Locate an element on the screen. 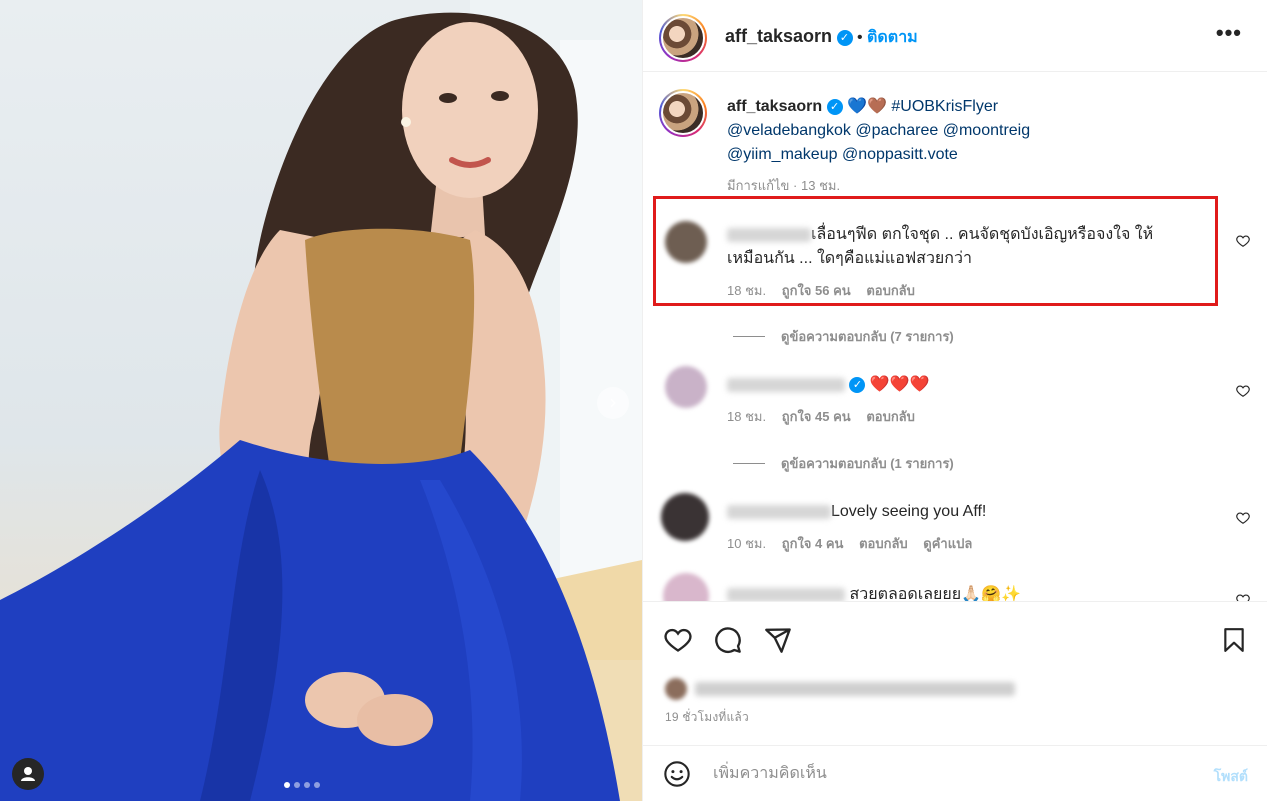 This screenshot has height=801, width=1267. carousel-indicator is located at coordinates (302, 785).